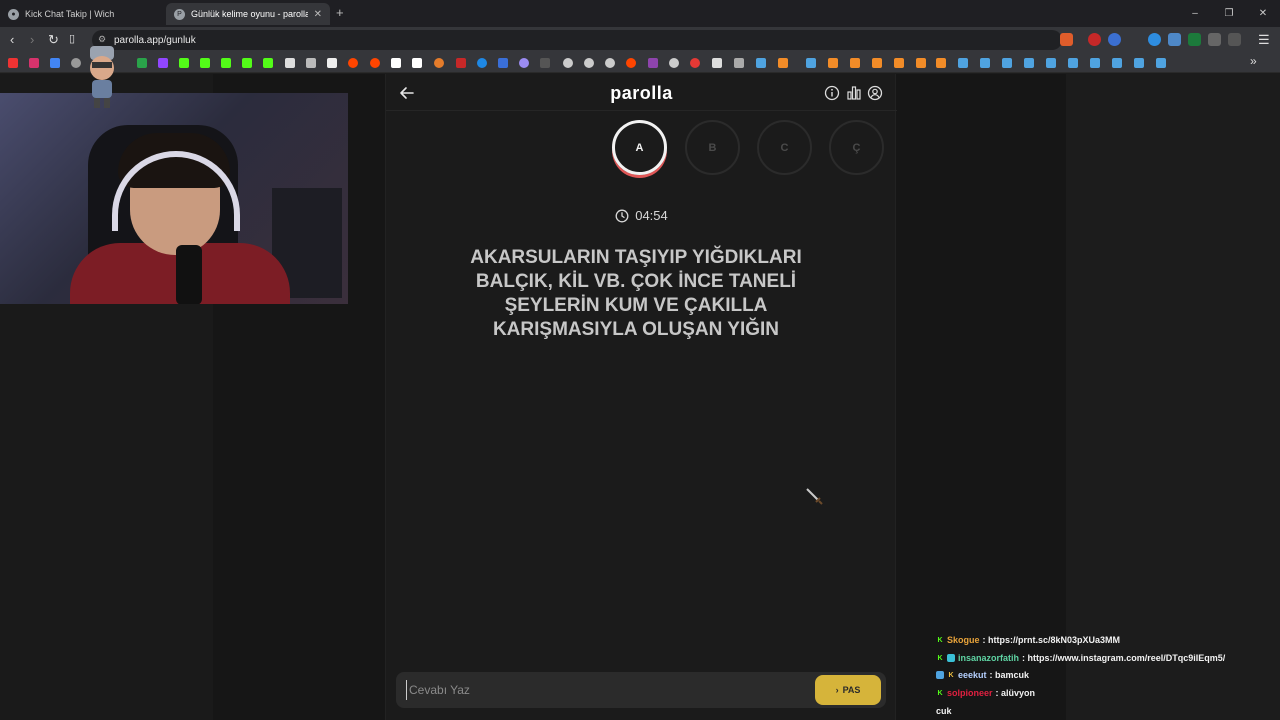 Image resolution: width=1280 pixels, height=720 pixels. Describe the element at coordinates (1234, 39) in the screenshot. I see `sidebar-icon` at that location.